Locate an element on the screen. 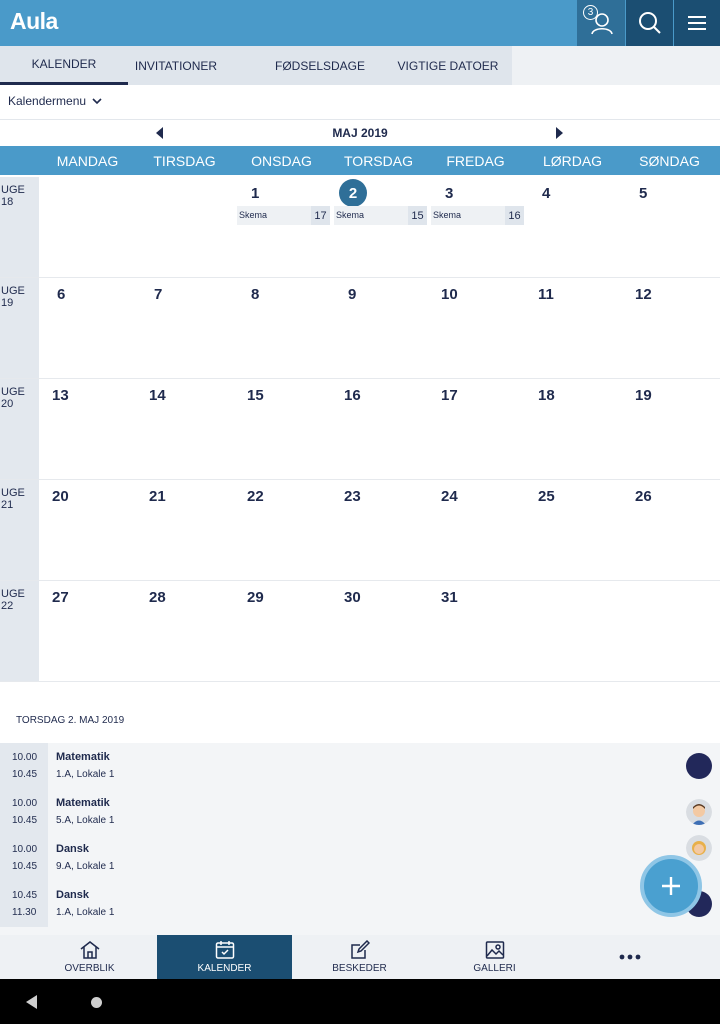 Image resolution: width=720 pixels, height=1024 pixels. event-title: Matematik is located at coordinates (83, 803).